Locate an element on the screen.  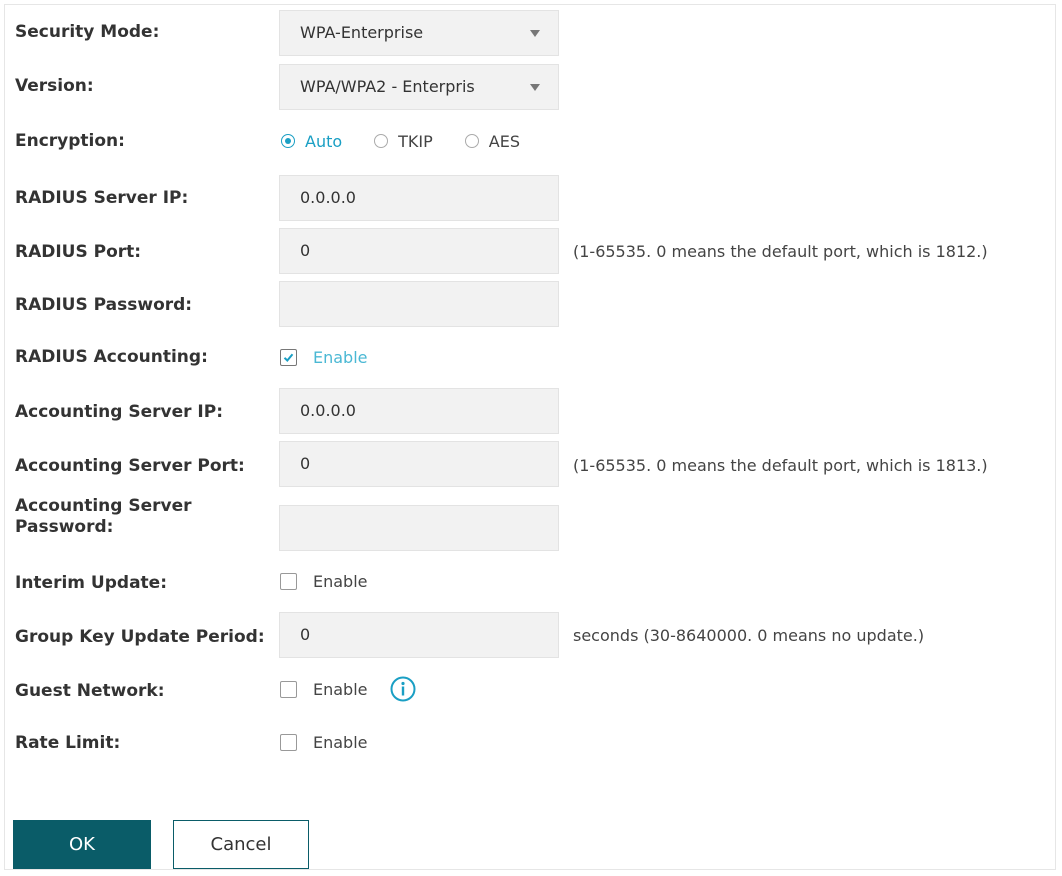
encryption-radio-auto: Auto is located at coordinates (311, 141).